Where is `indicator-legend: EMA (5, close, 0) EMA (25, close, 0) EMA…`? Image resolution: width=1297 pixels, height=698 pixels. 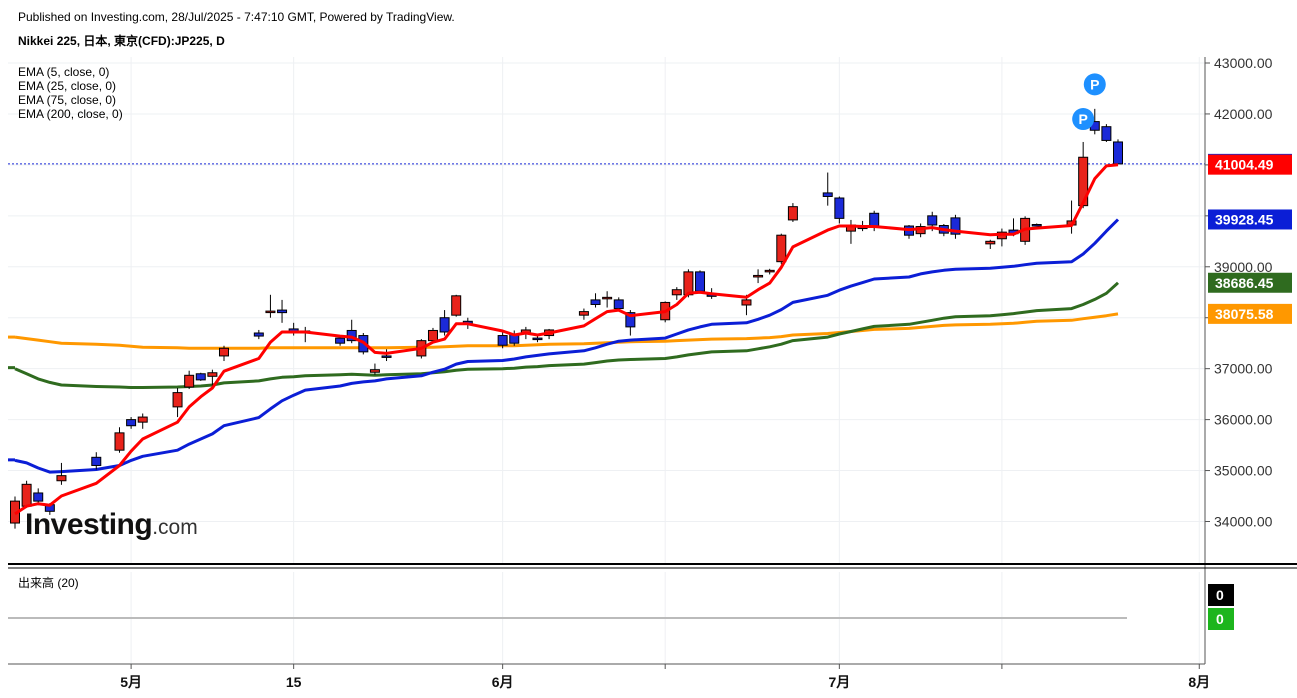 indicator-legend: EMA (5, close, 0) EMA (25, close, 0) EMA… is located at coordinates (70, 93).